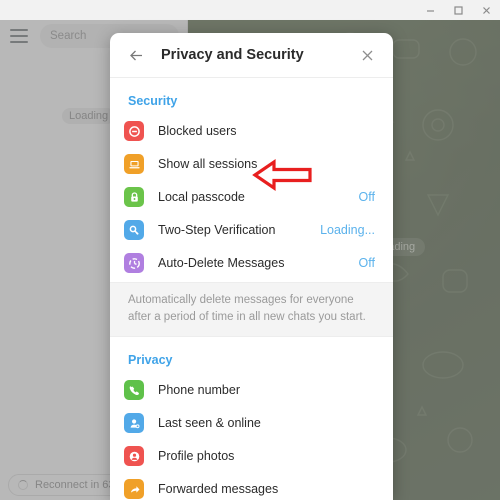 This screenshot has width=500, height=500. Describe the element at coordinates (251, 456) in the screenshot. I see `setting-row-profile-photos: Profile photos` at that location.